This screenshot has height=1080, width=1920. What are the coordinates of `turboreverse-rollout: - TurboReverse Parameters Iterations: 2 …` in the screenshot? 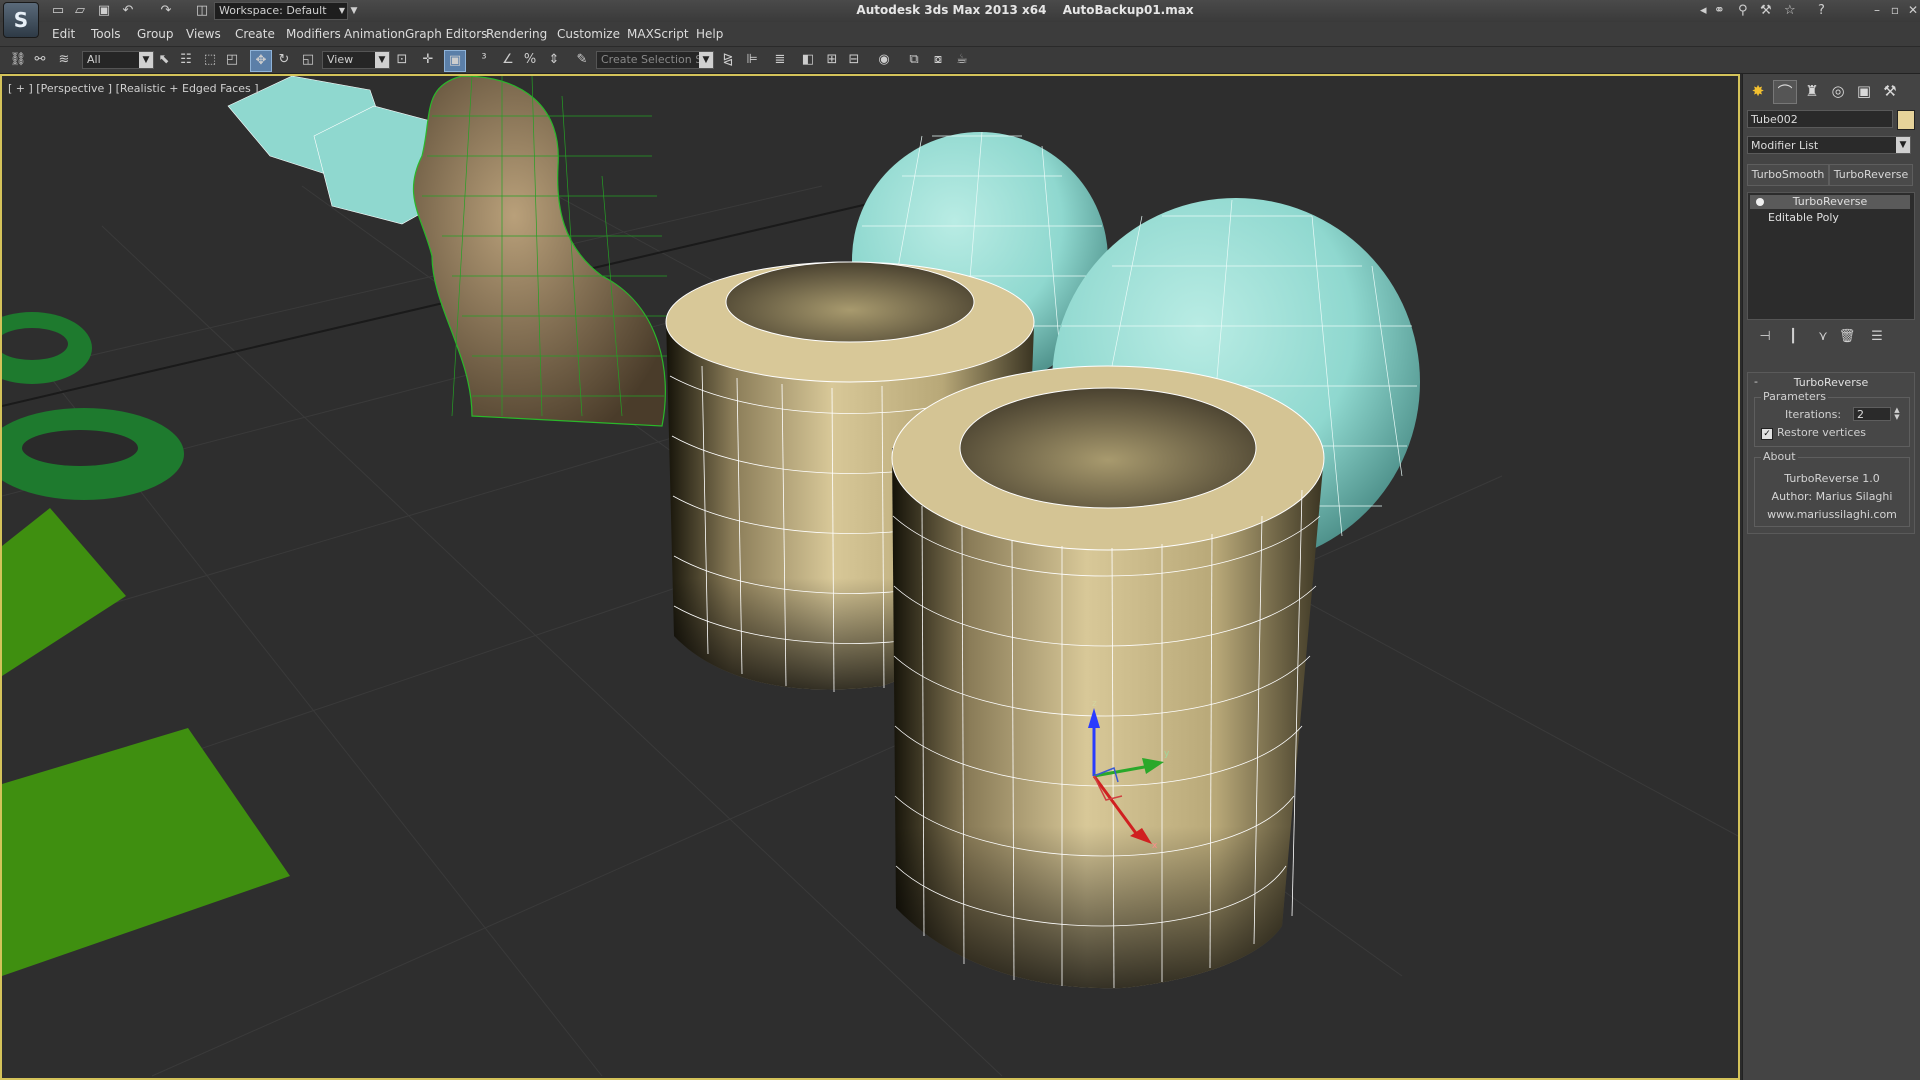 It's located at (1831, 453).